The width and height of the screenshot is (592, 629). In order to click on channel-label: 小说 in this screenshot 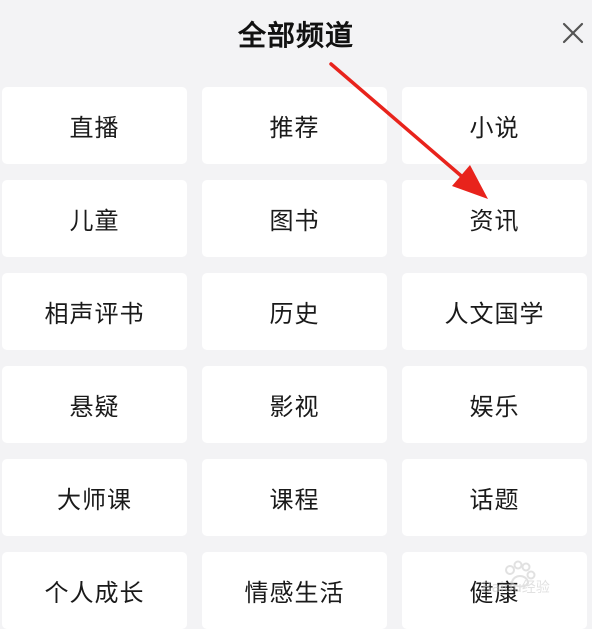, I will do `click(494, 128)`.